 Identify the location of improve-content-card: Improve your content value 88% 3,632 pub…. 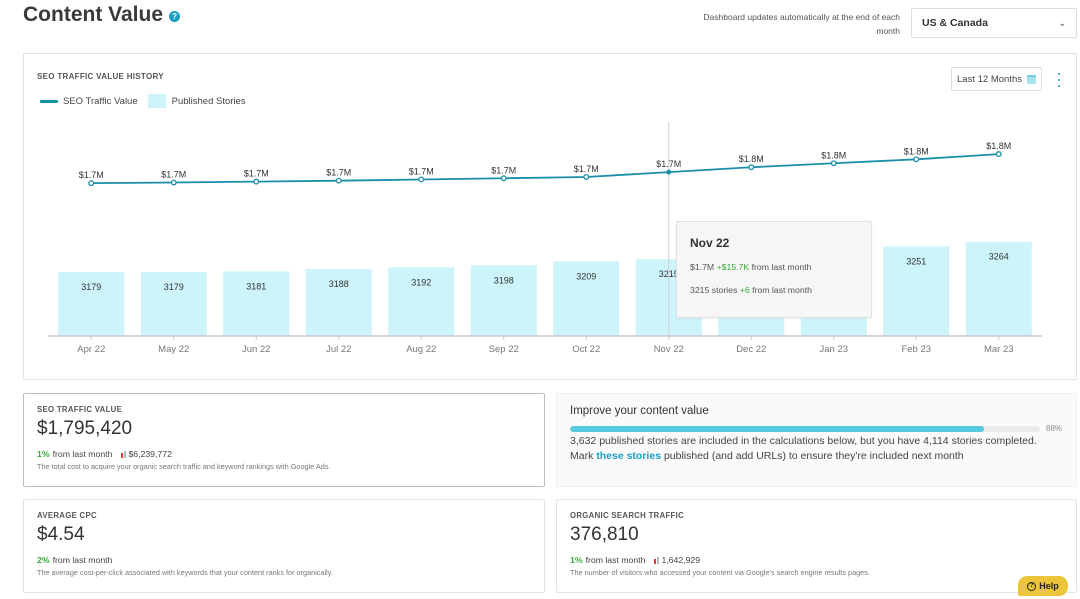
(816, 440).